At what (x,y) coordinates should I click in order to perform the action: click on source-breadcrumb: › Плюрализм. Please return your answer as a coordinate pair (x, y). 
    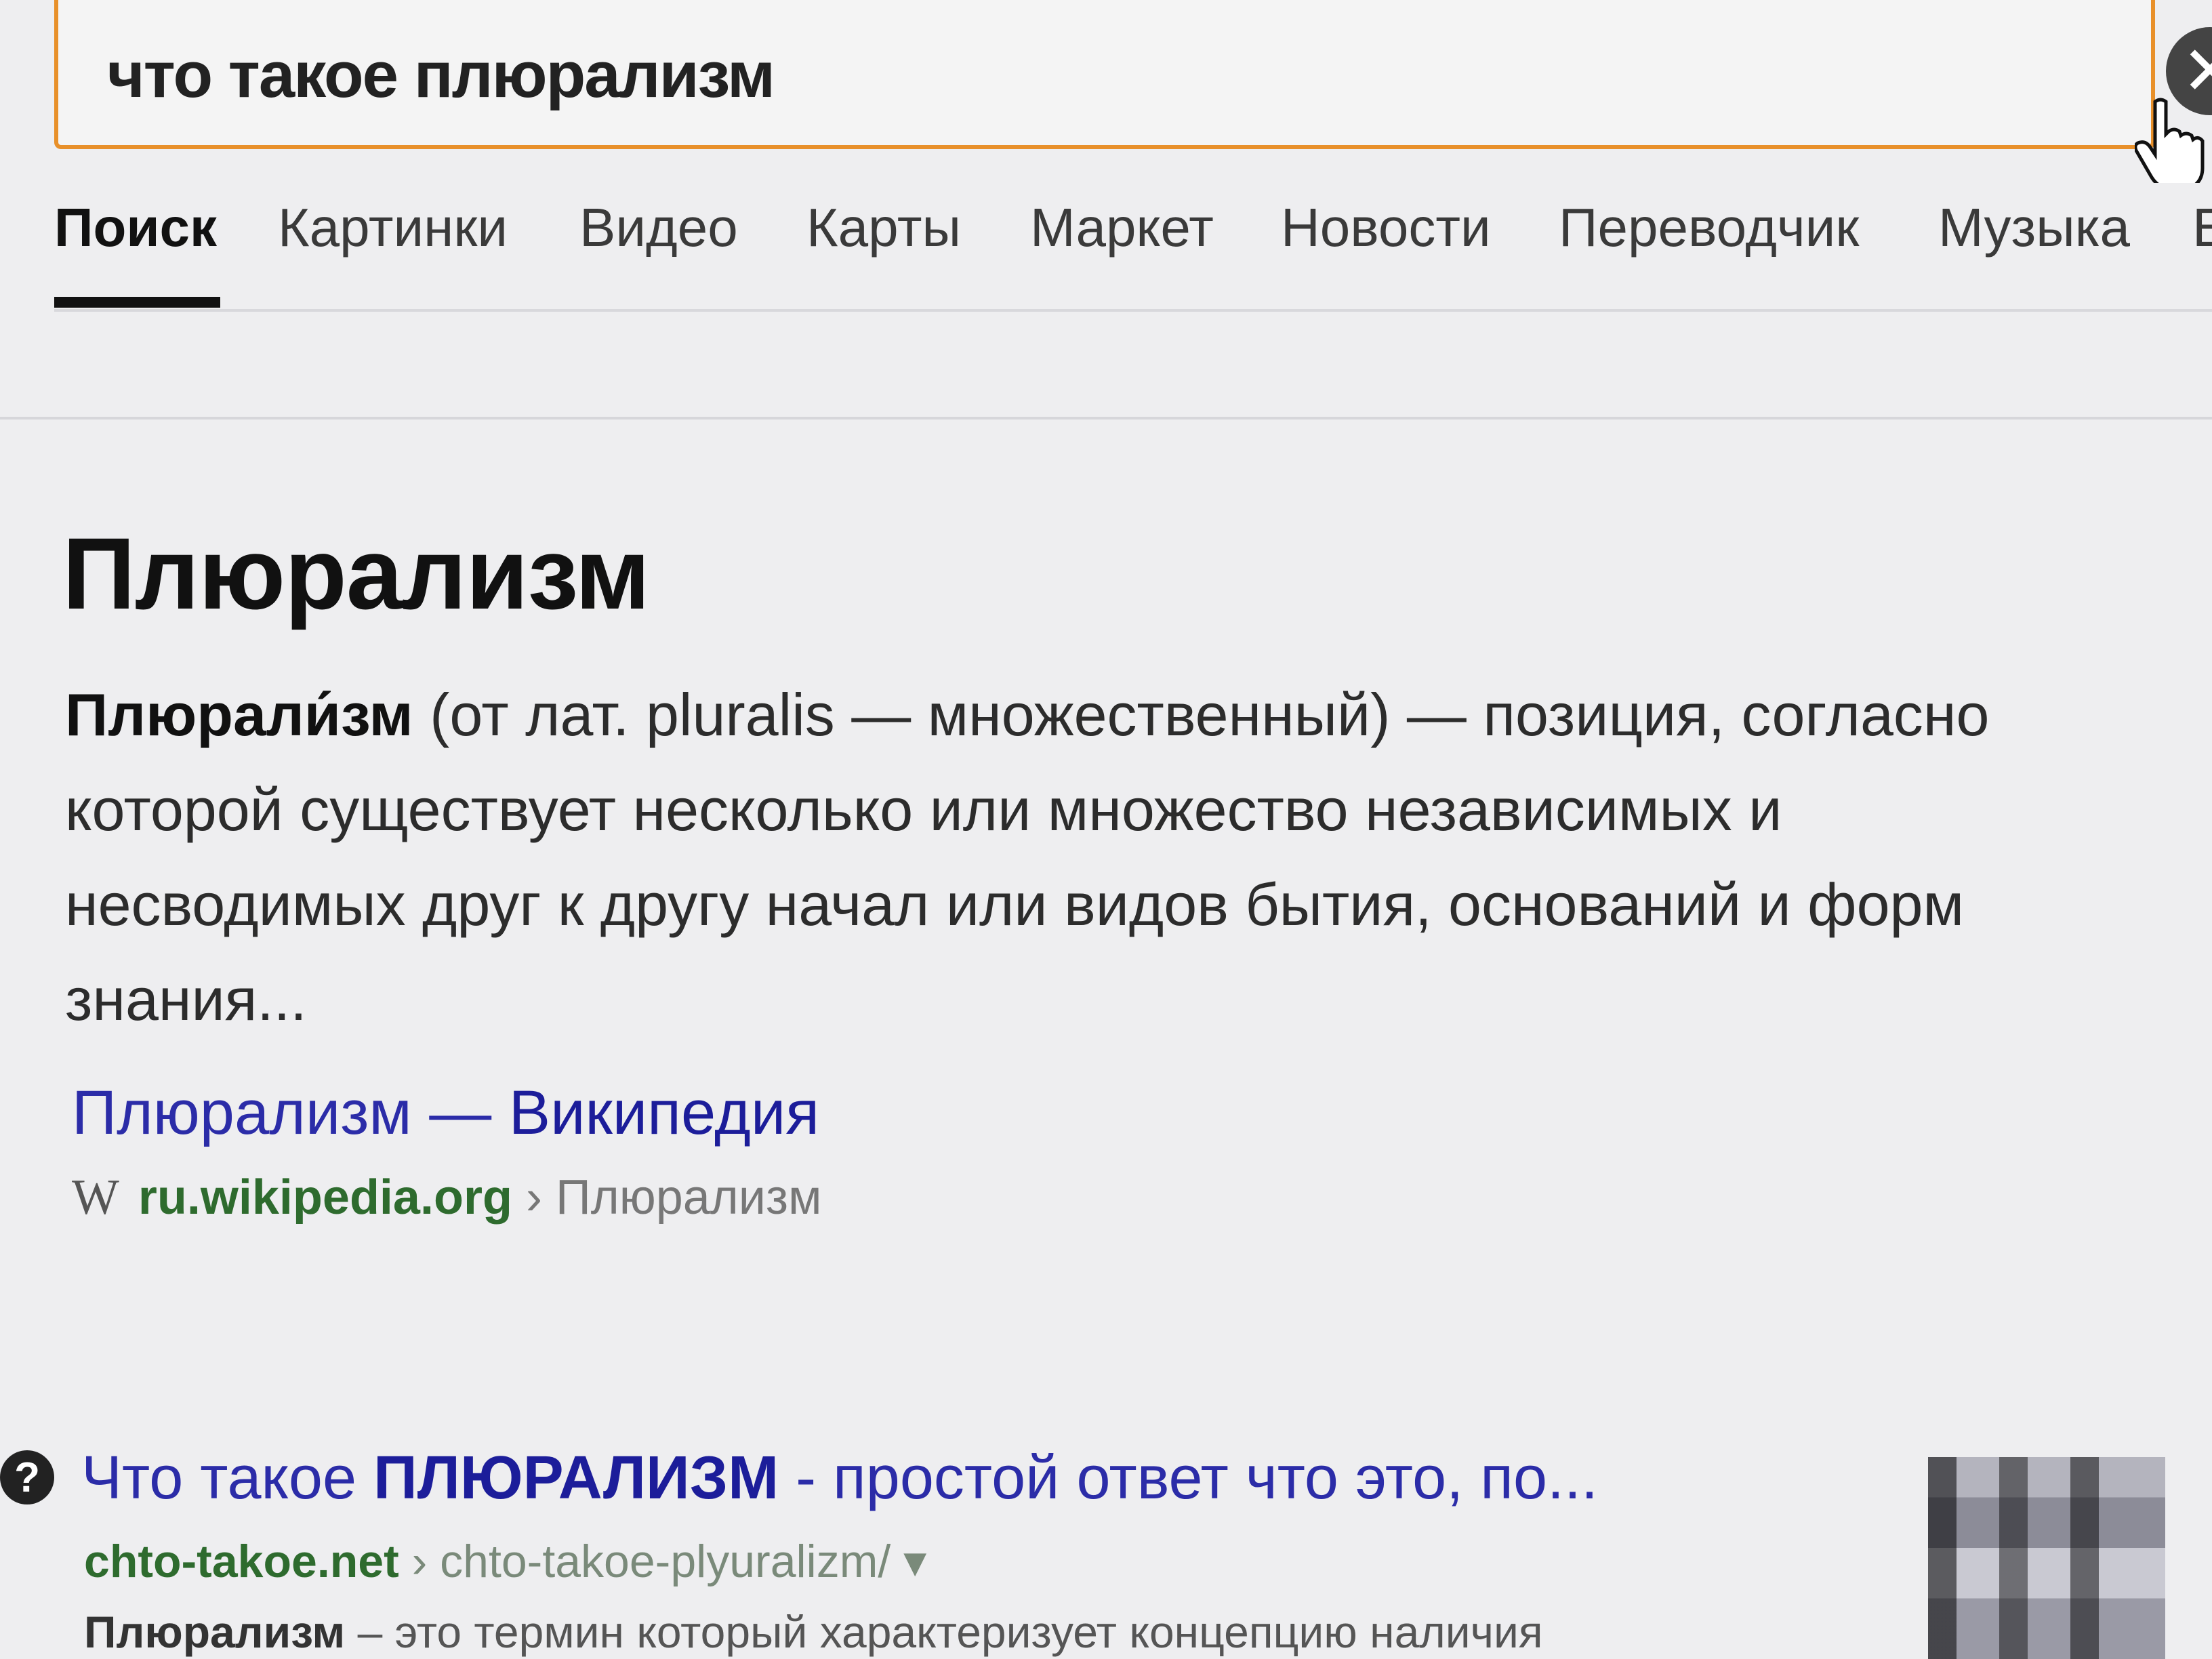
    Looking at the image, I should click on (667, 1197).